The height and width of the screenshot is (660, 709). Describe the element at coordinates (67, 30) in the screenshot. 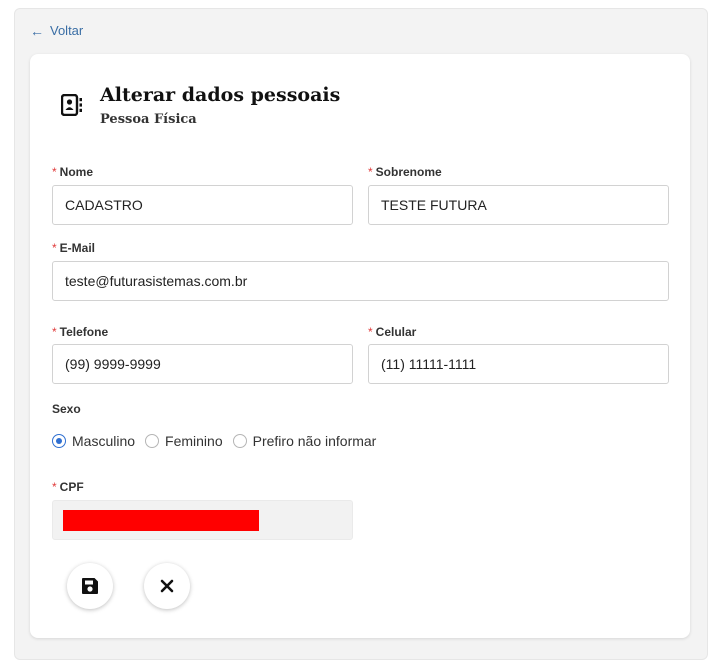

I see `back-label: Voltar` at that location.